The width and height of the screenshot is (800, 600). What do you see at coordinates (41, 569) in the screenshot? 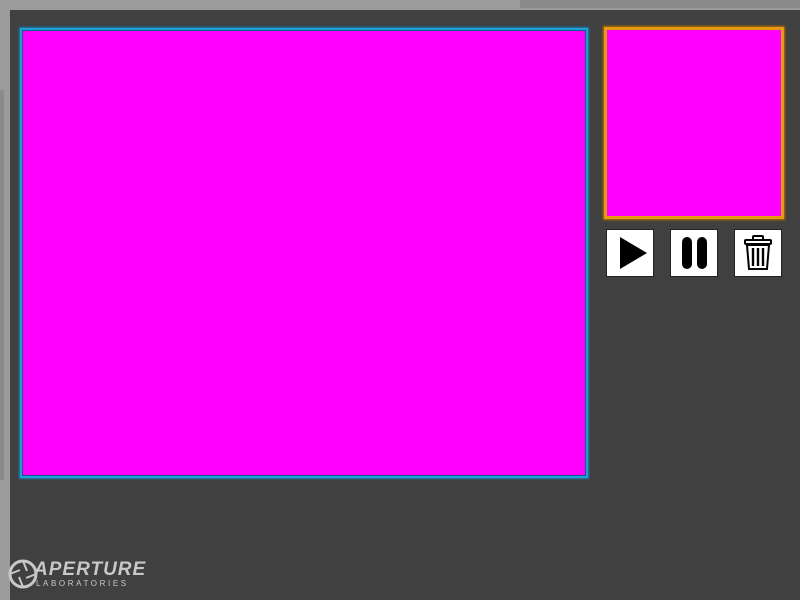
I see `logo-word-first: A` at bounding box center [41, 569].